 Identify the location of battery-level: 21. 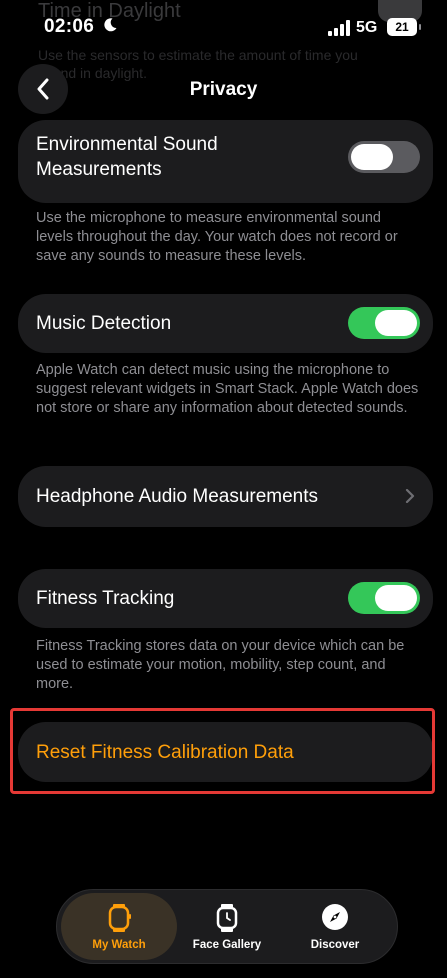
(402, 27).